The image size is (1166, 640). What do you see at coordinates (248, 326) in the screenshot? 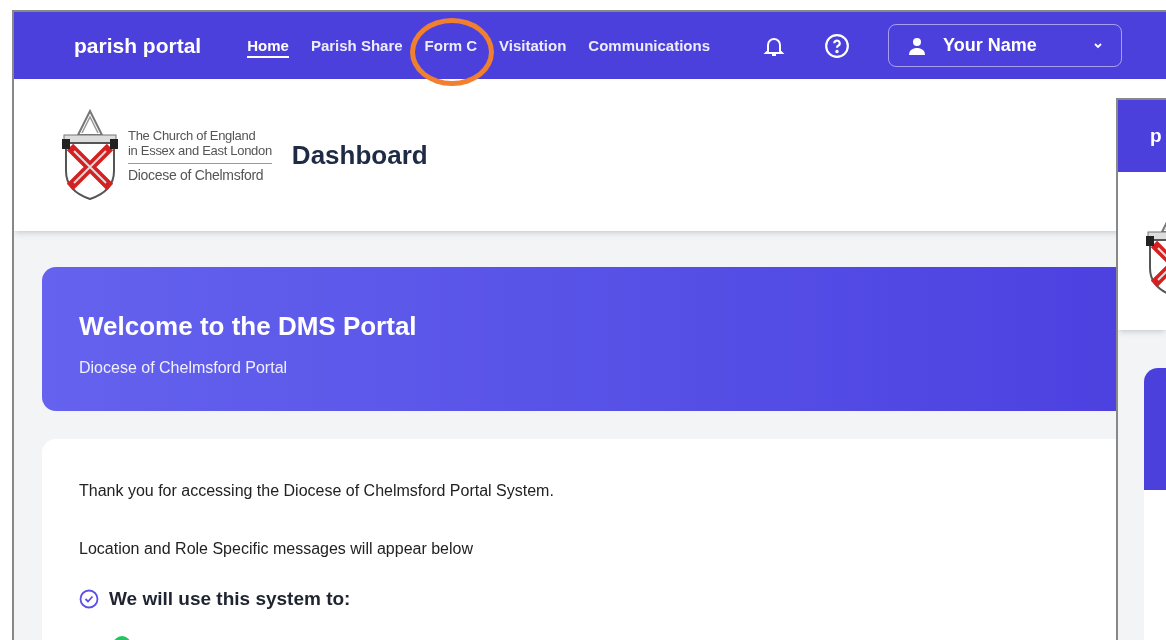
I see `banner-title: Welcome to the DMS Portal` at bounding box center [248, 326].